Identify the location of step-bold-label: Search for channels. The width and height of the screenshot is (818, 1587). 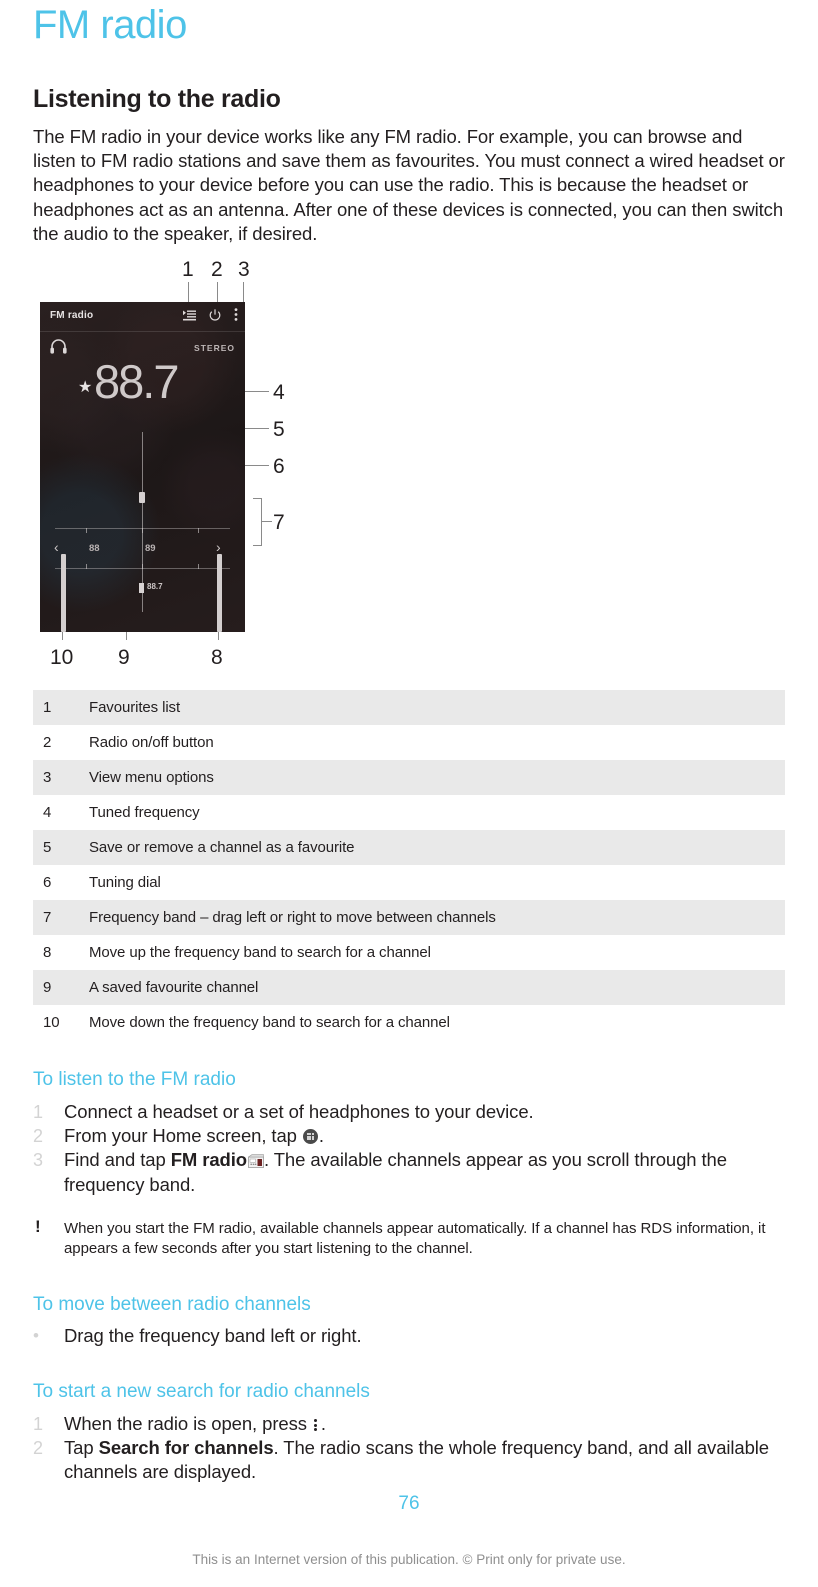
(186, 1448).